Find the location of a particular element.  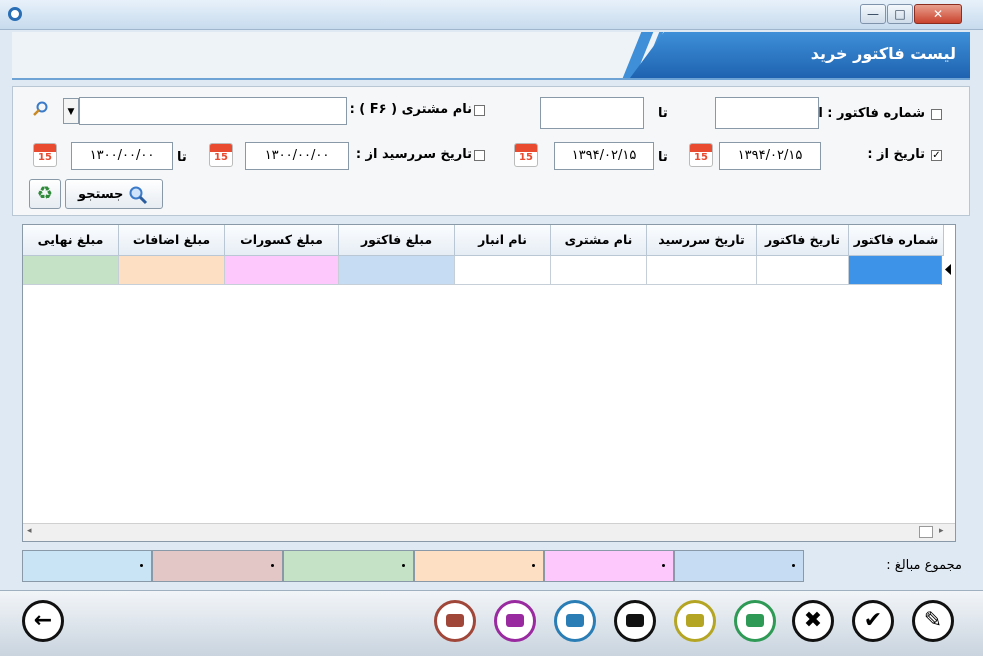

customer-input is located at coordinates (213, 111).